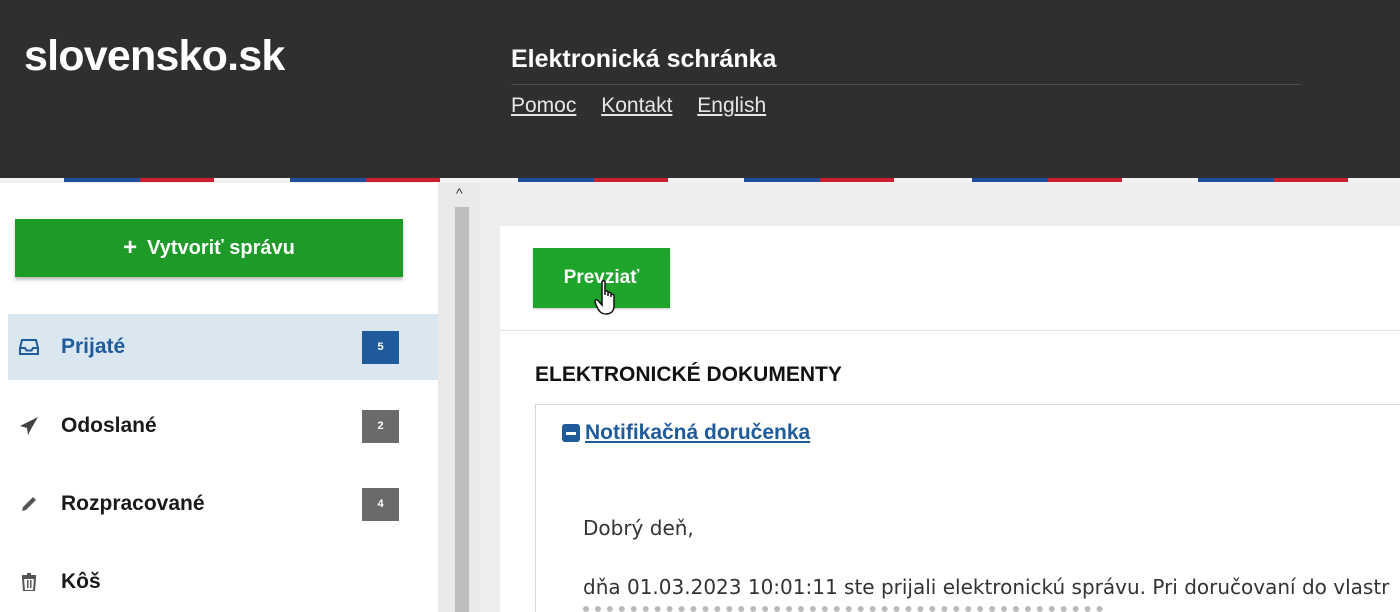 This screenshot has height=612, width=1400. What do you see at coordinates (130, 247) in the screenshot?
I see `plus-icon: +` at bounding box center [130, 247].